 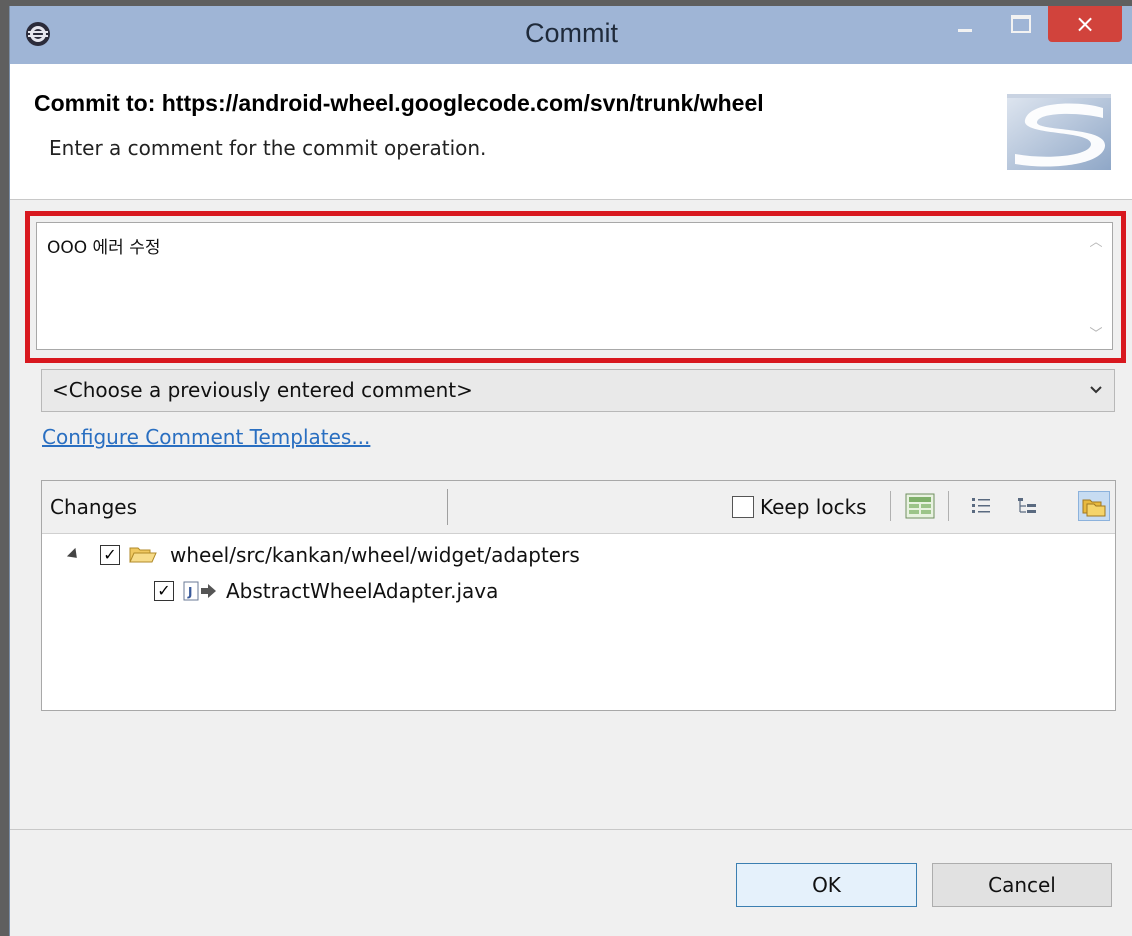 I want to click on tree-row-folder: ✓ wheel/src/kankan/wheel/widget/adapters, so click(x=323, y=555).